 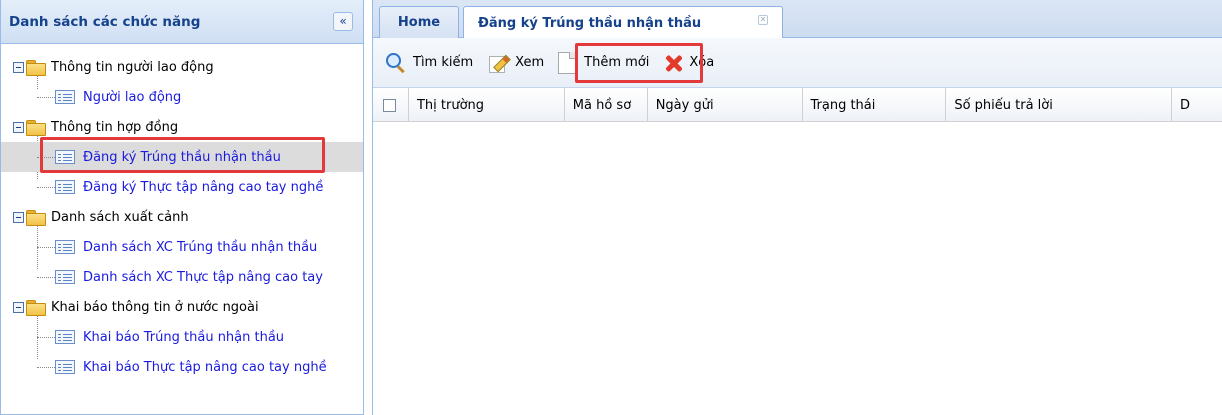 I want to click on function-list-header: Danh sách các chức năng «, so click(x=182, y=22).